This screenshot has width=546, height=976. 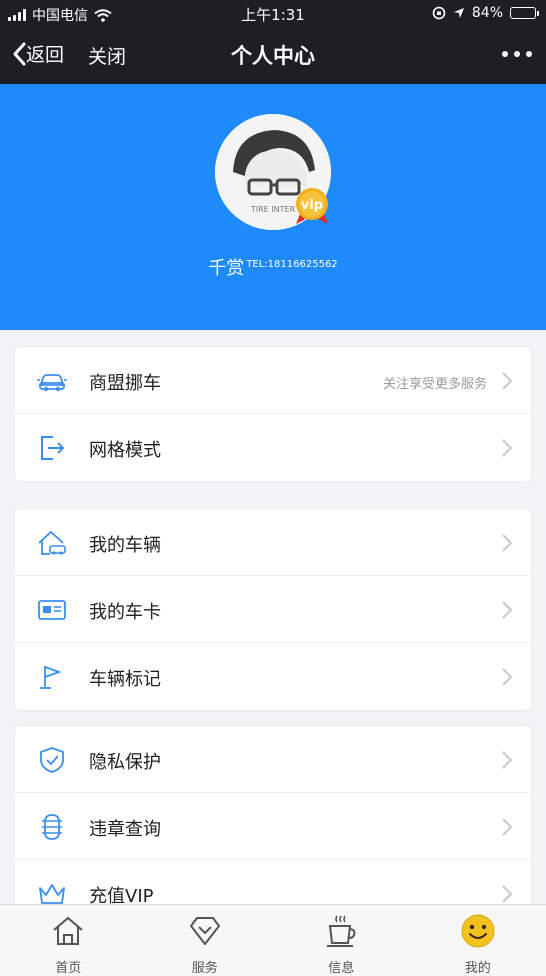 What do you see at coordinates (273, 447) in the screenshot?
I see `menu-item-grid-mode: 网格模式` at bounding box center [273, 447].